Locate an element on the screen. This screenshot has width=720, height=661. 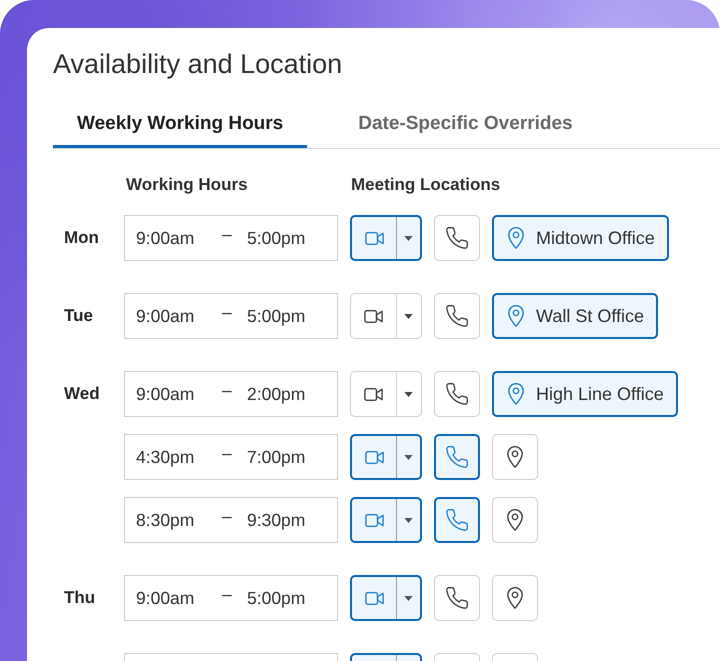
column-header: Working Hours is located at coordinates (187, 185).